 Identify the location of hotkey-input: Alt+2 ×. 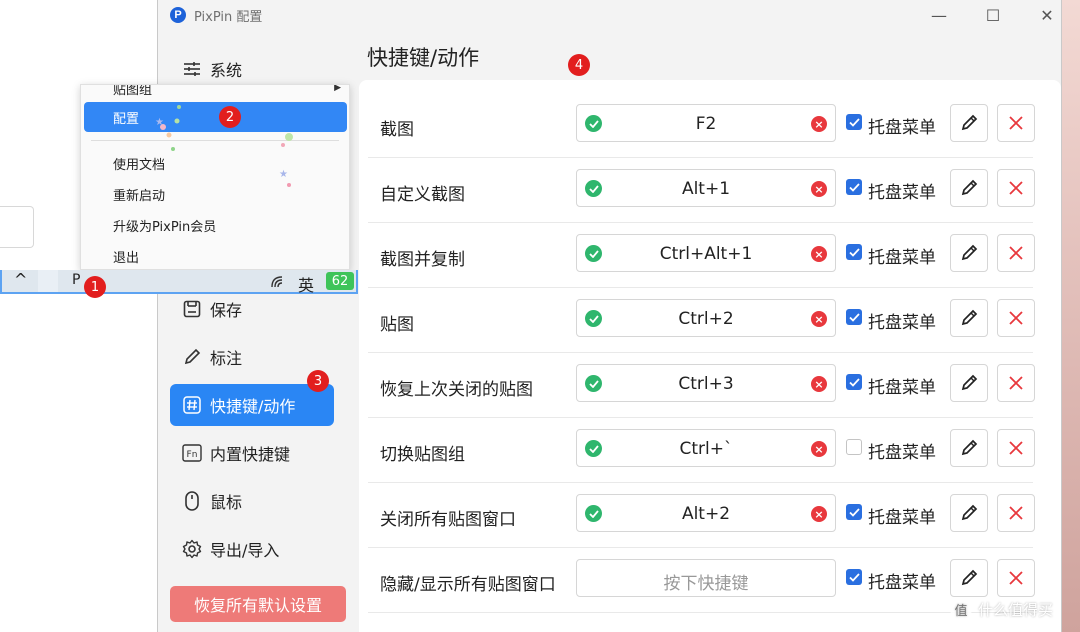
(706, 513).